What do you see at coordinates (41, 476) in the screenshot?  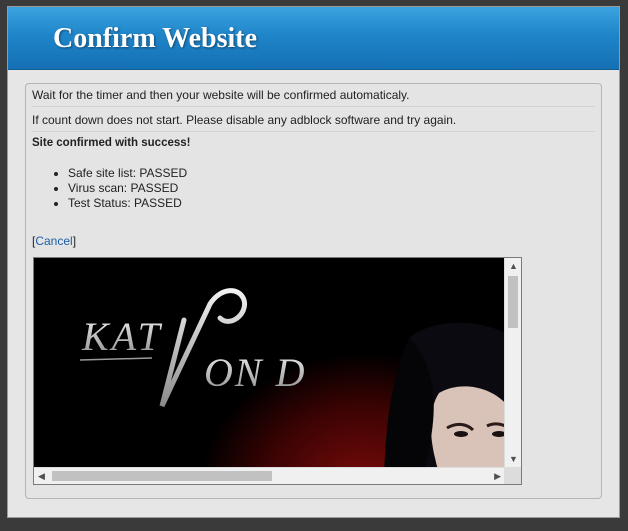 I see `scroll-left-icon: ◀` at bounding box center [41, 476].